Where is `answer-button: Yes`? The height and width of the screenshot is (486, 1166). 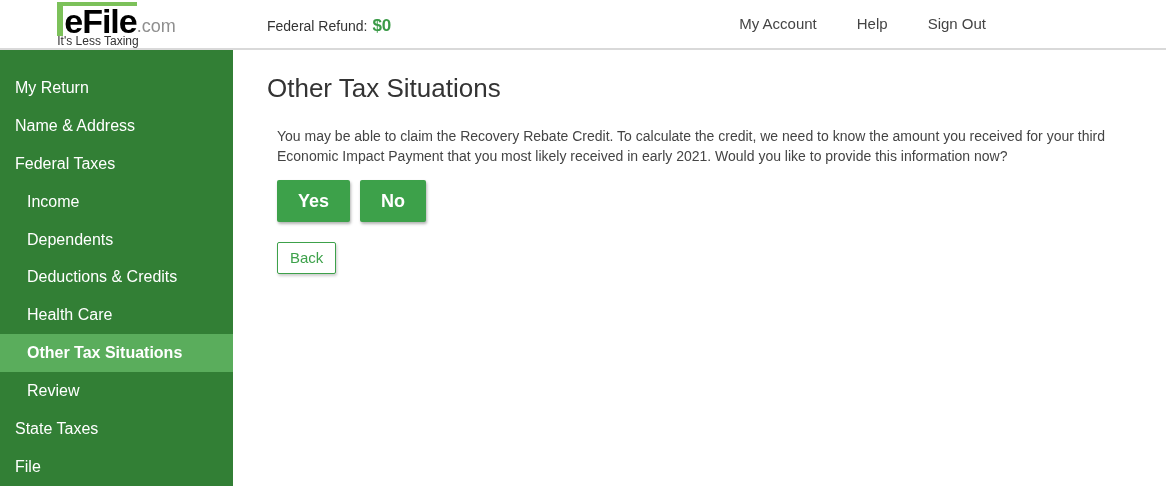 answer-button: Yes is located at coordinates (314, 201).